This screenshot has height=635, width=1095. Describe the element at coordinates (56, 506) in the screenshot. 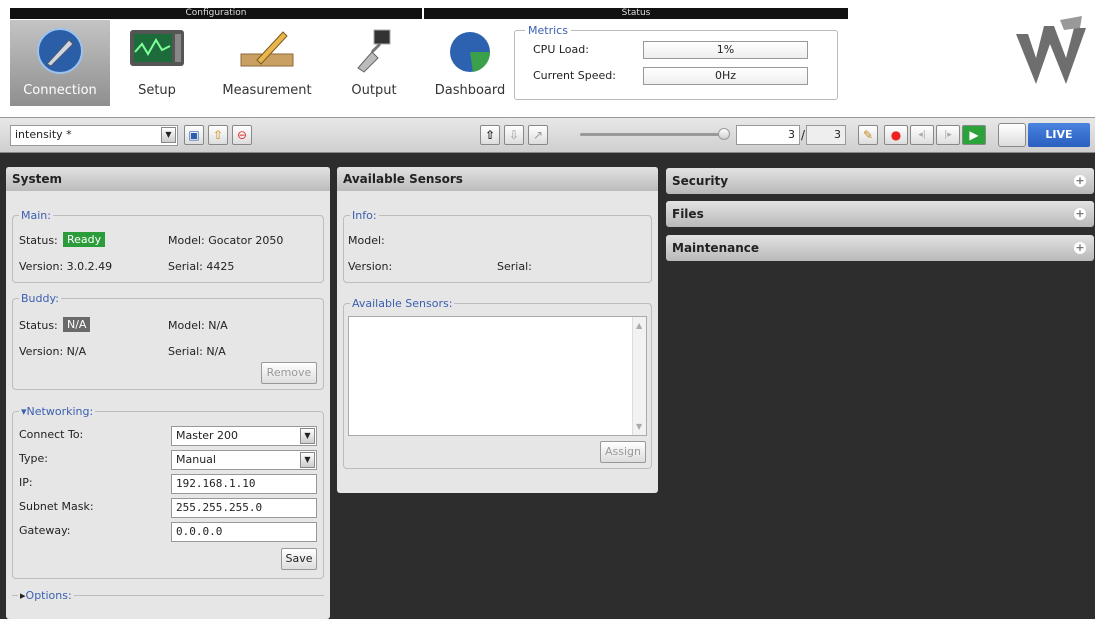

I see `subnet-mask-label: Subnet Mask:` at that location.